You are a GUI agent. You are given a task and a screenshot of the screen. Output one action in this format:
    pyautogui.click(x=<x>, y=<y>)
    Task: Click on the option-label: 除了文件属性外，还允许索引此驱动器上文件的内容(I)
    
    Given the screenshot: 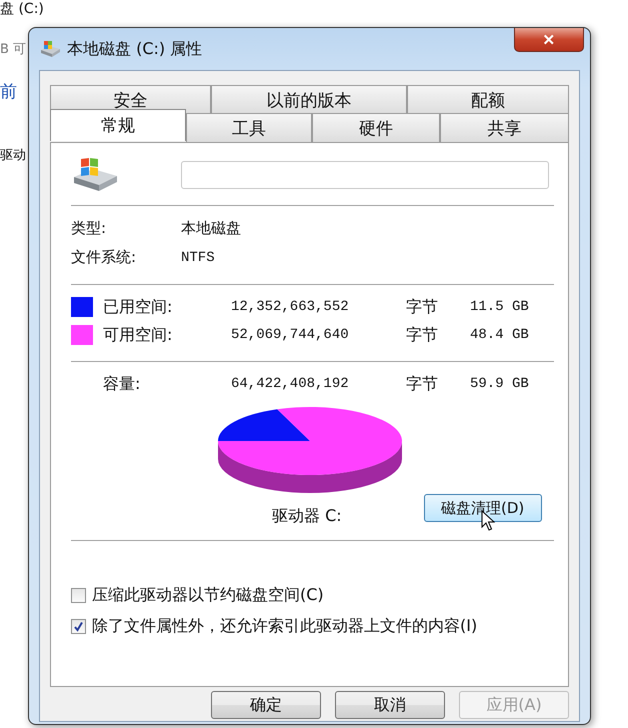 What is the action you would take?
    pyautogui.click(x=285, y=626)
    